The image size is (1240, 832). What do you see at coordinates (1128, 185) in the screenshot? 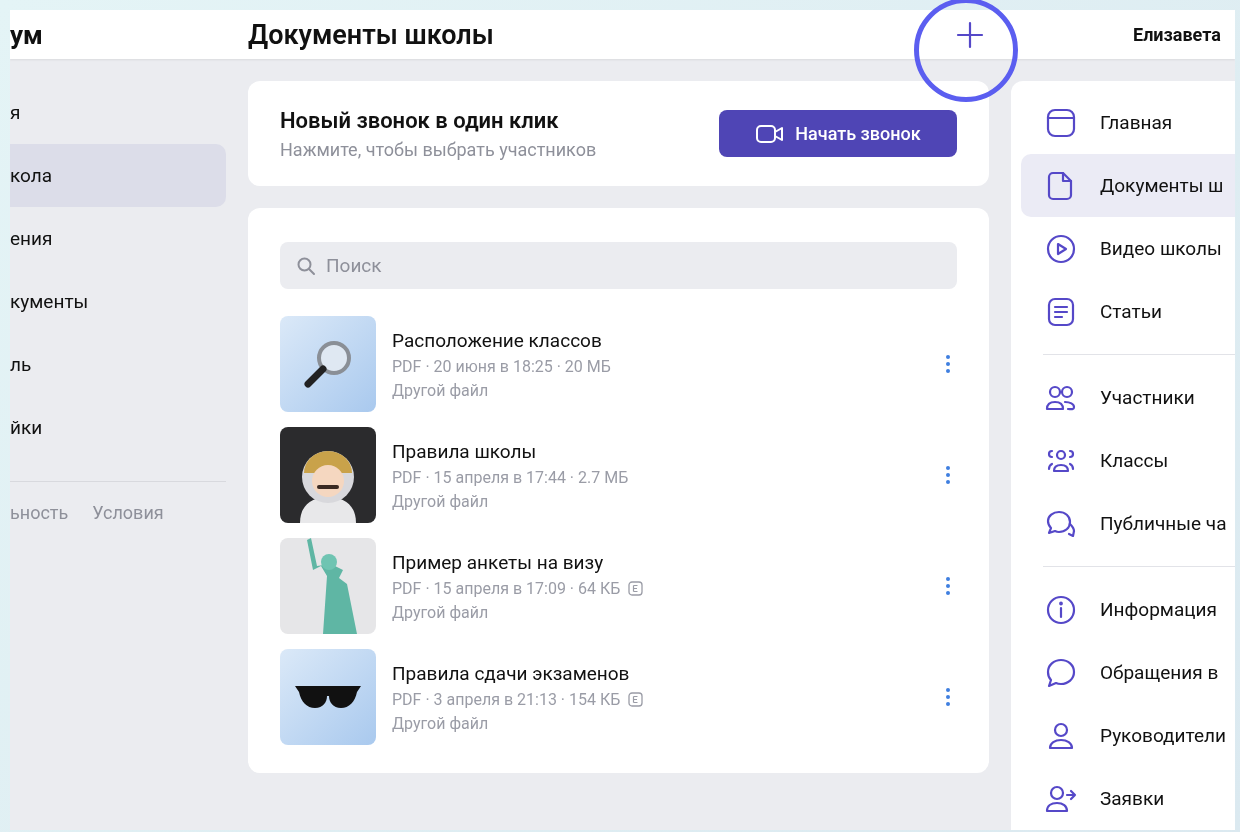
I see `nav-item: Документы ш` at bounding box center [1128, 185].